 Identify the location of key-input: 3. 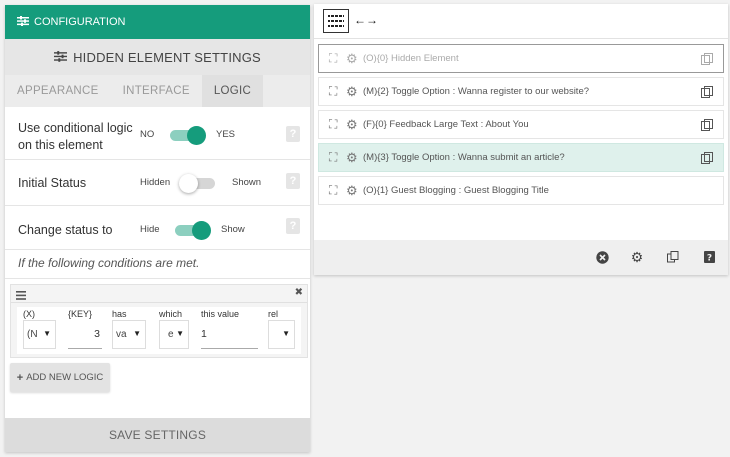
(85, 334).